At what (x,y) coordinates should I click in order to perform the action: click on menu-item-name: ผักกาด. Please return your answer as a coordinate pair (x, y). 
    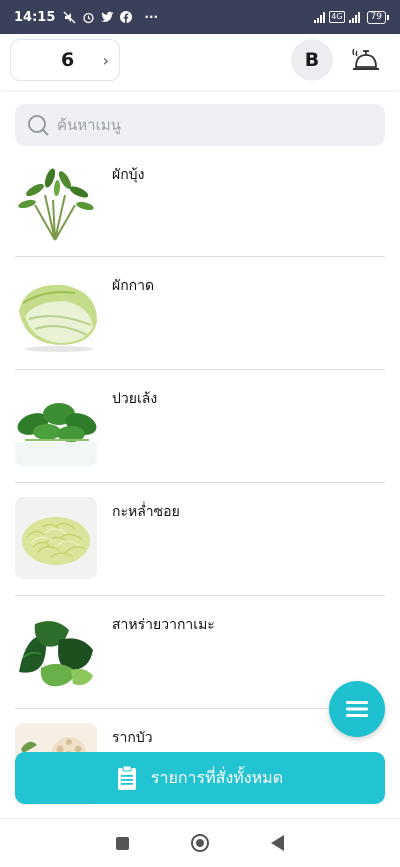
    Looking at the image, I should click on (133, 286).